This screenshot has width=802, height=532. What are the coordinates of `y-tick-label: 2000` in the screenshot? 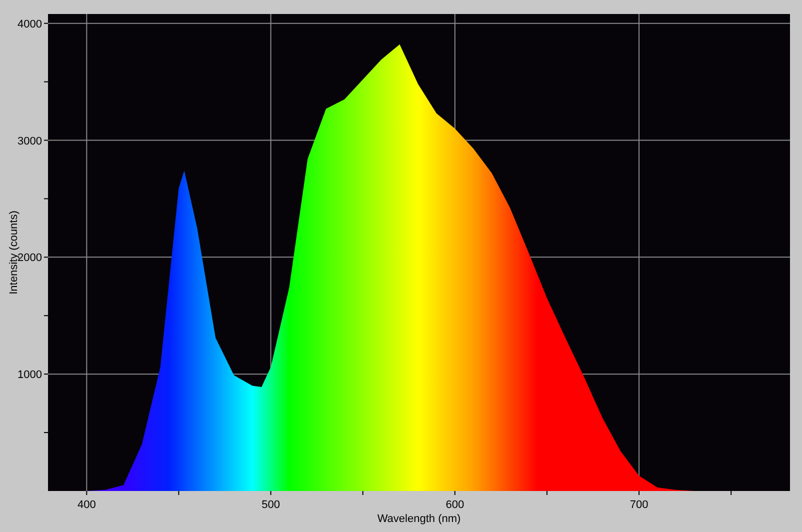 It's located at (30, 258).